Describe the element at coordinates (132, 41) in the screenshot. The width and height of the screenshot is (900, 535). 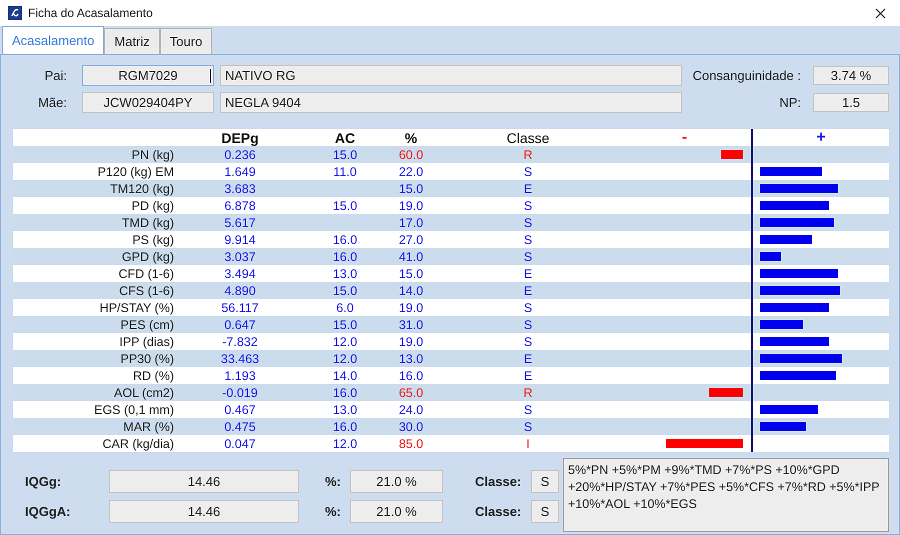
I see `tab: Matriz` at that location.